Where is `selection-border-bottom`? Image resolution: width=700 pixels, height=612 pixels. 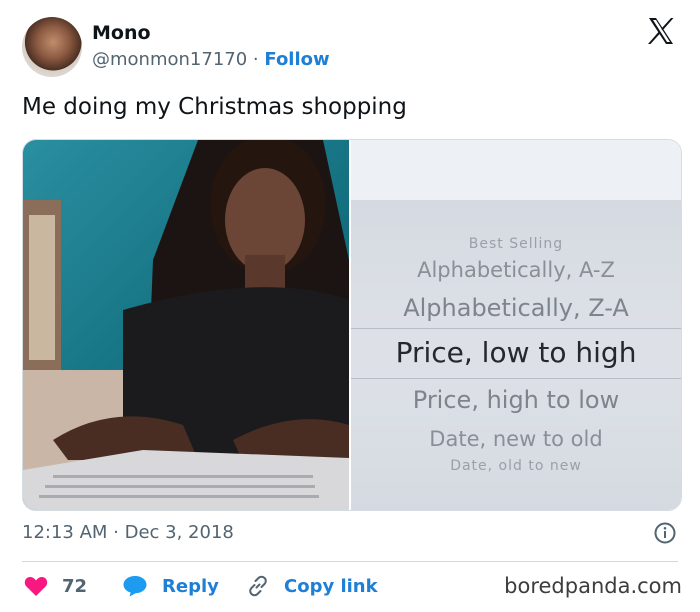
selection-border-bottom is located at coordinates (516, 378).